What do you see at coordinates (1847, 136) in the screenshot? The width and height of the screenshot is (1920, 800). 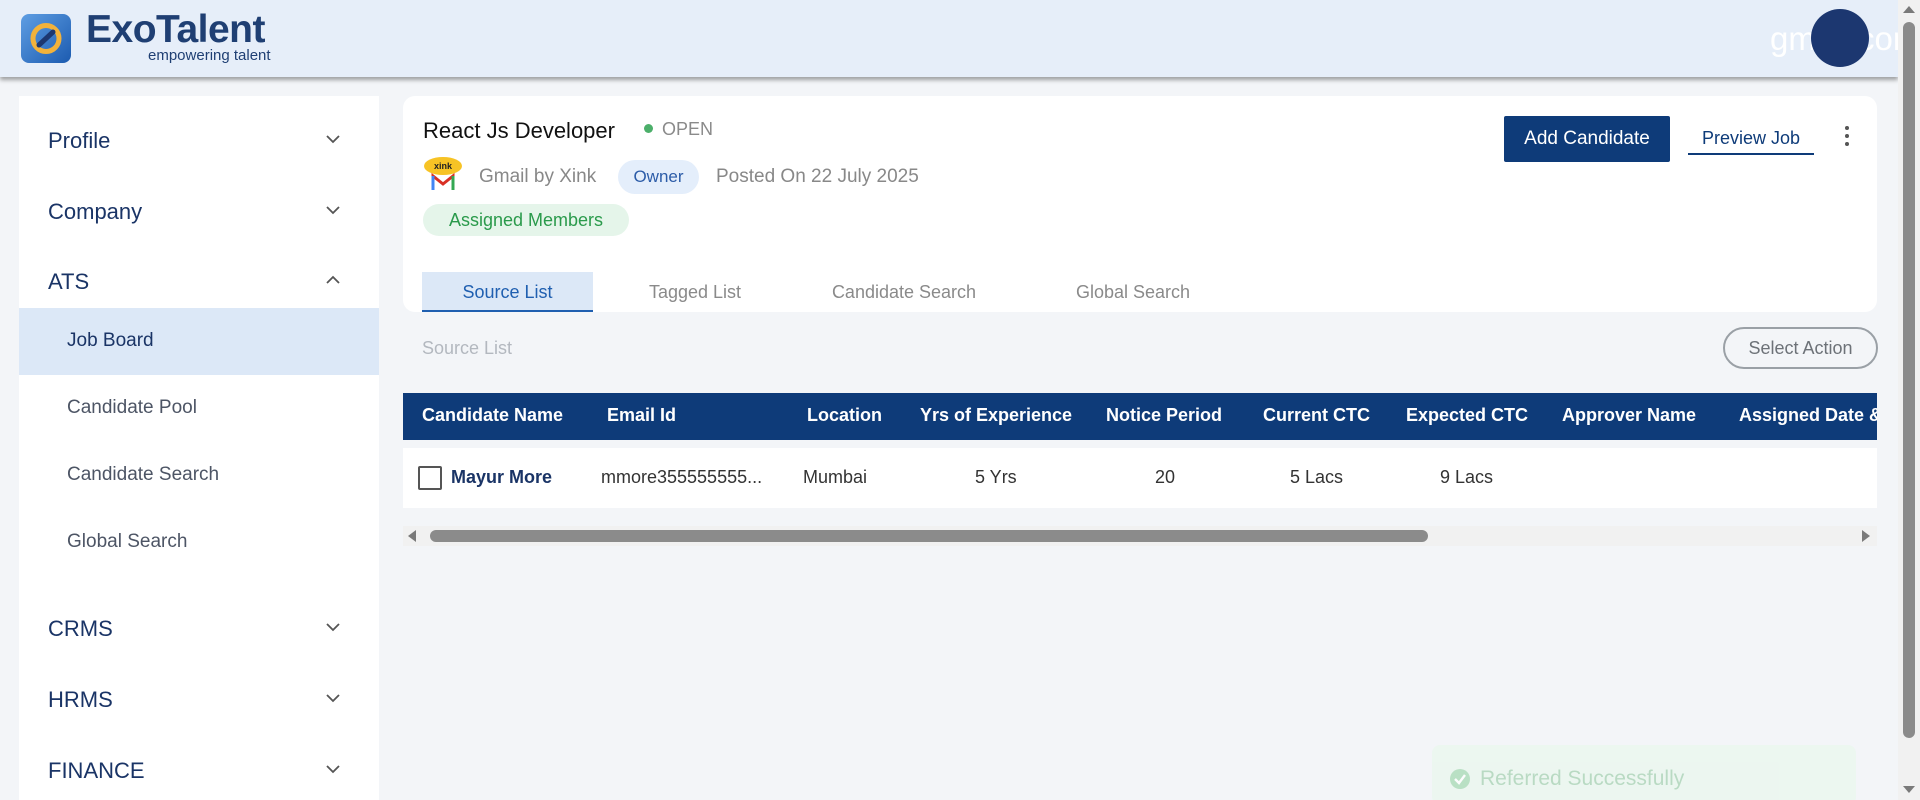 I see `kebab-menu-icon` at bounding box center [1847, 136].